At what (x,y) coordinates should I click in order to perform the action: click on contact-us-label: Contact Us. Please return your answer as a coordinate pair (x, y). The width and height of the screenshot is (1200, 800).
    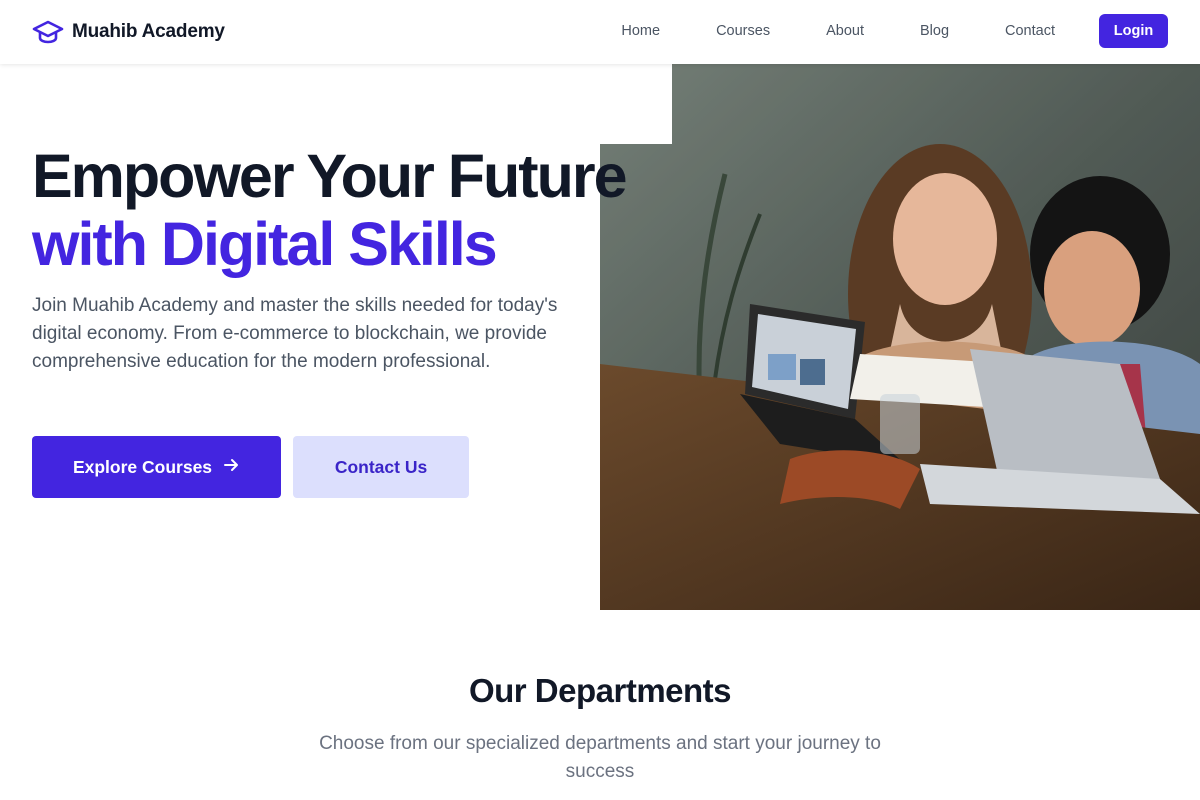
    Looking at the image, I should click on (381, 466).